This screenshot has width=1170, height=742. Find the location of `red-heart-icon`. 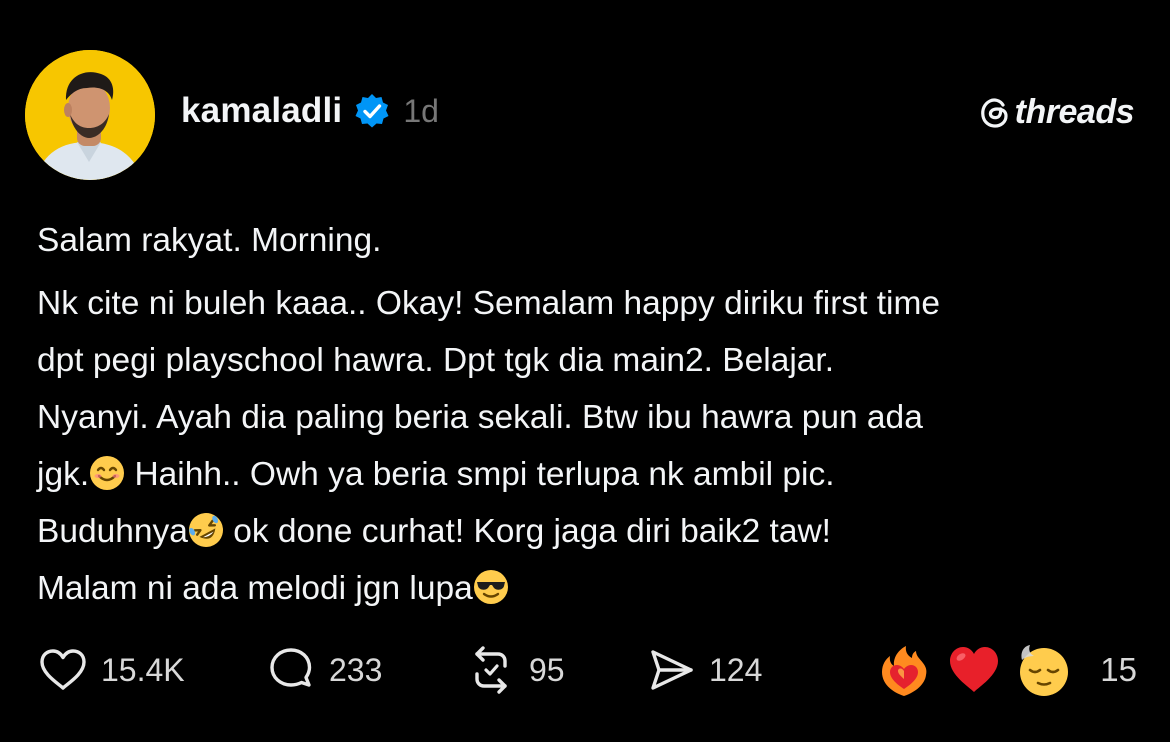

red-heart-icon is located at coordinates (974, 670).